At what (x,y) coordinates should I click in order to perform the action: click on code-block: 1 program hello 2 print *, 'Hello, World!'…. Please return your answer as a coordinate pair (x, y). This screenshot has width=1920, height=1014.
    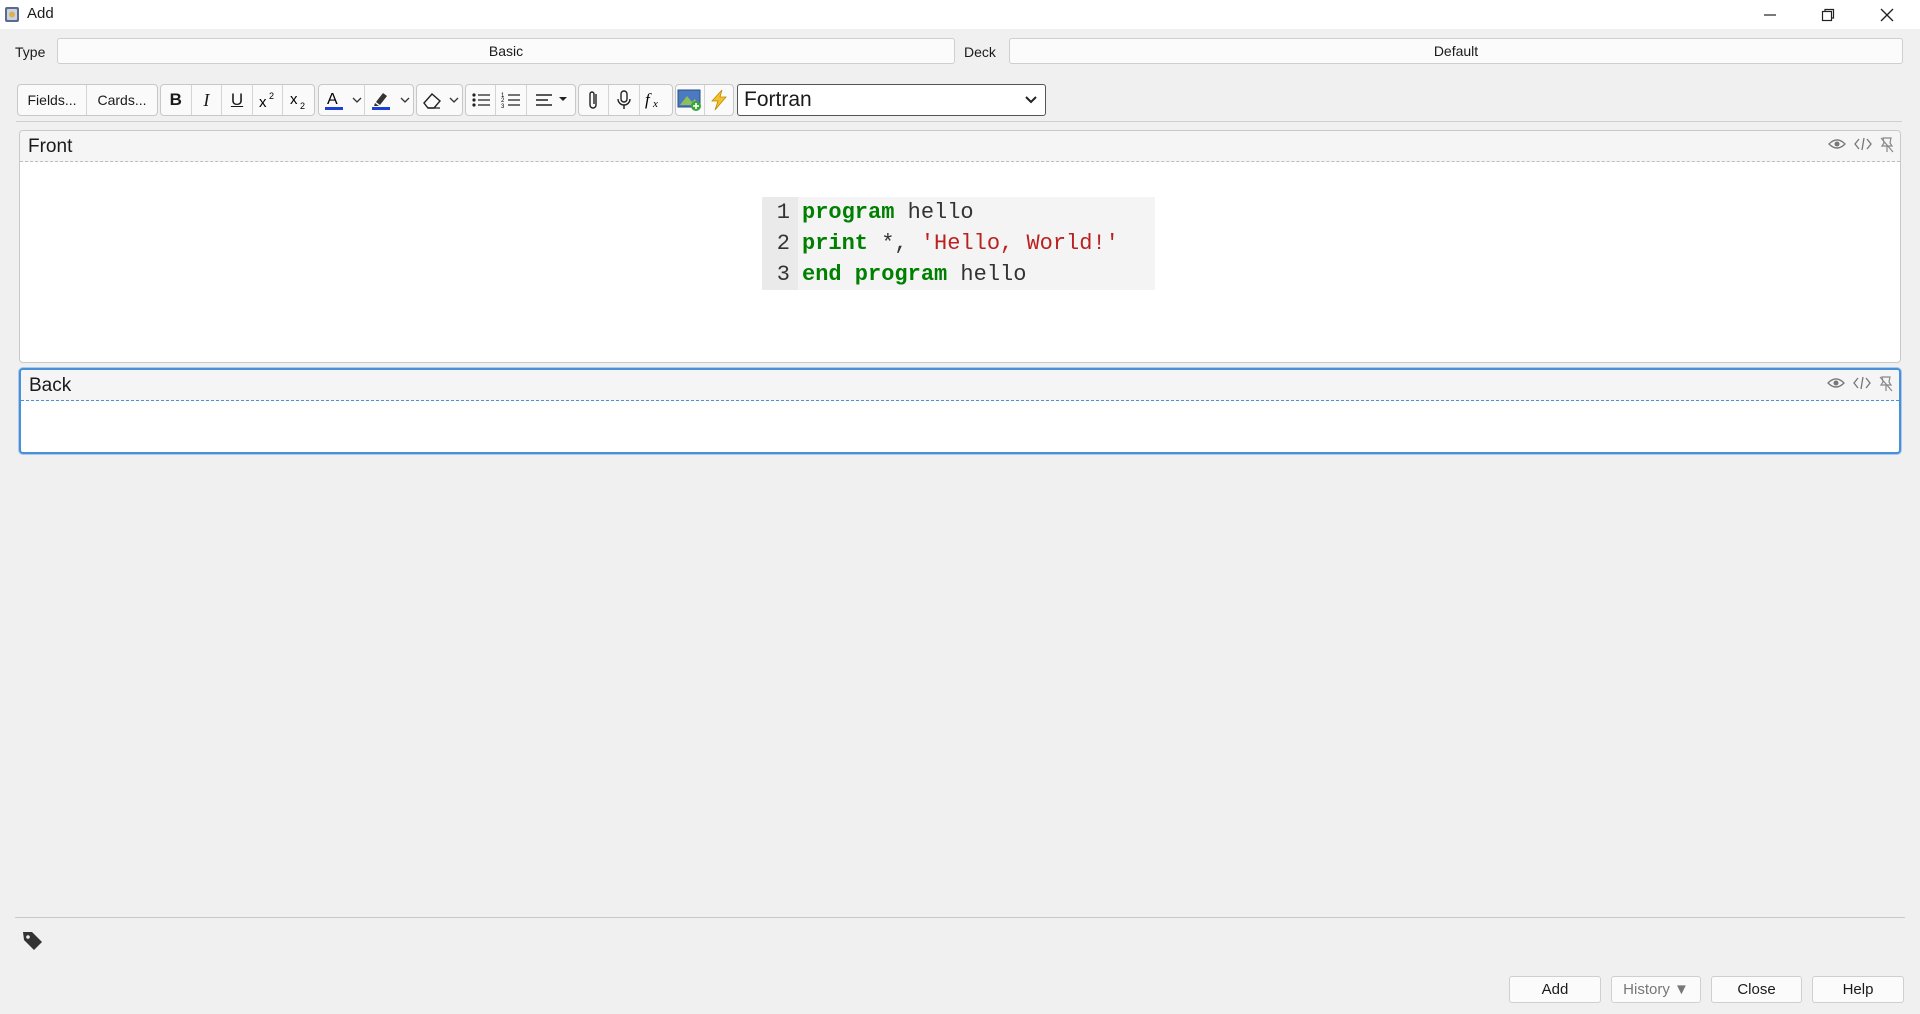
    Looking at the image, I should click on (958, 243).